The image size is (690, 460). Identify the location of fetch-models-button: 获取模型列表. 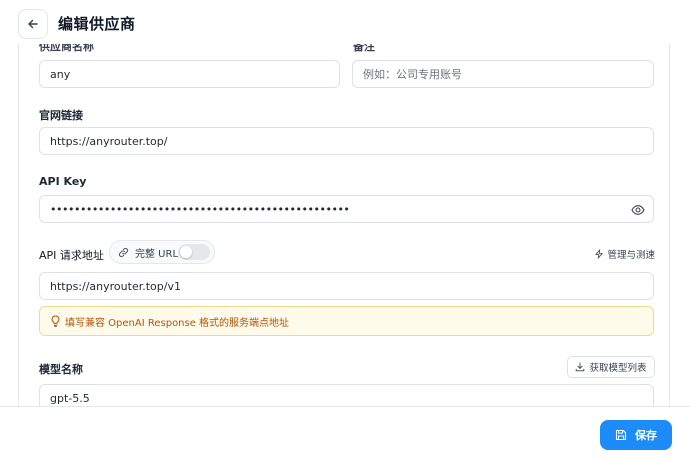
(611, 367).